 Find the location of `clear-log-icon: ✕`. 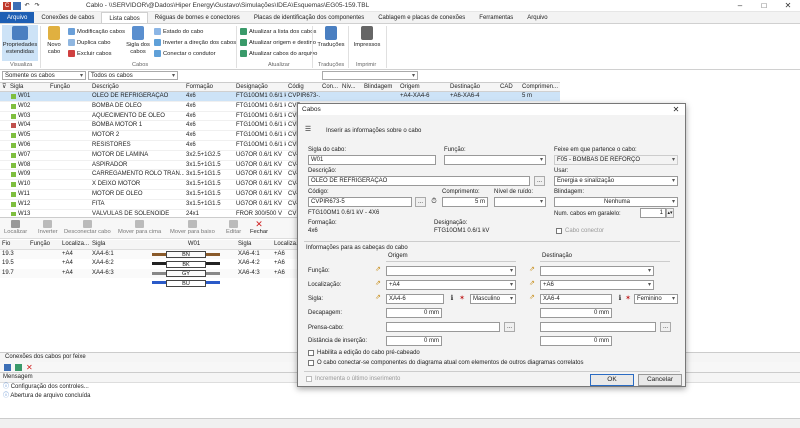

clear-log-icon: ✕ is located at coordinates (29, 367).